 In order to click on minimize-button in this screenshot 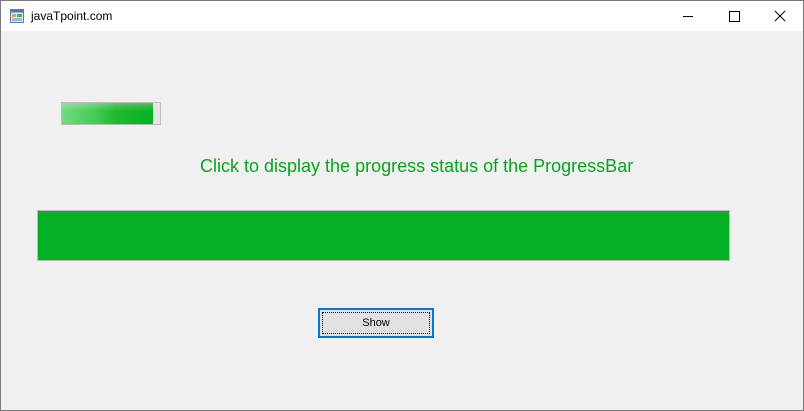, I will do `click(688, 16)`.